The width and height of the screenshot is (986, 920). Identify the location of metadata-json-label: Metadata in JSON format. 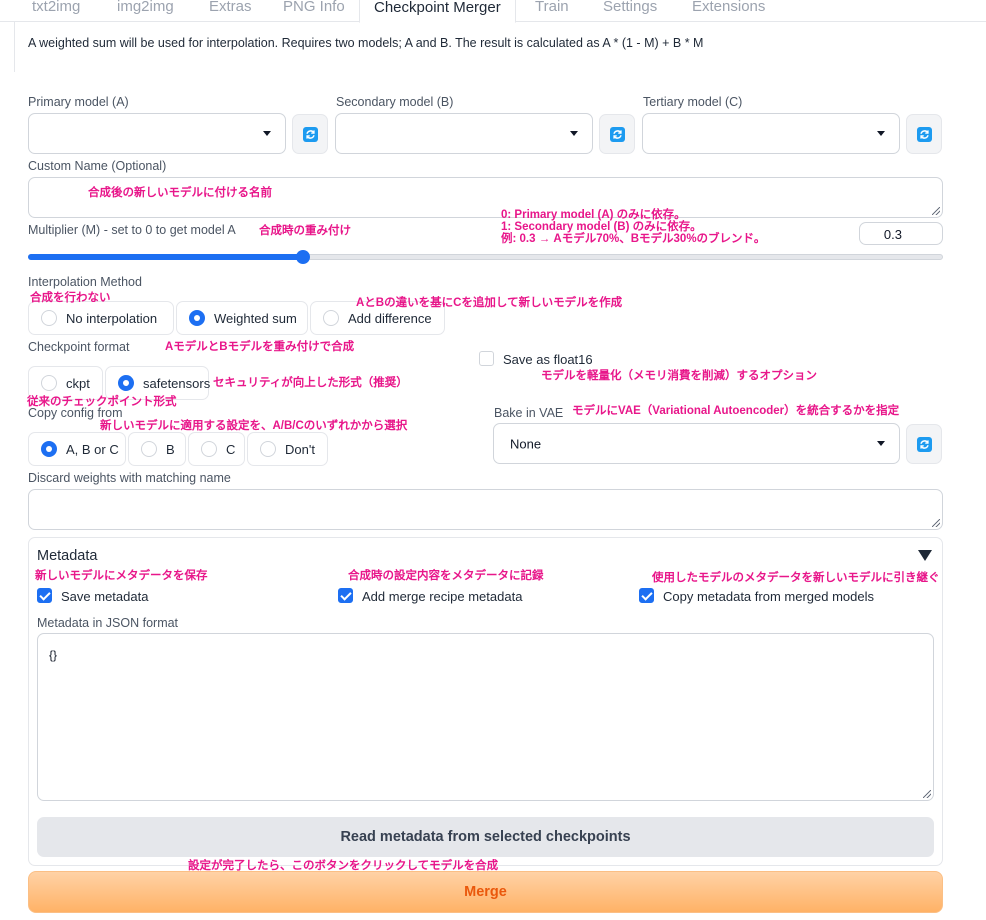
(108, 623).